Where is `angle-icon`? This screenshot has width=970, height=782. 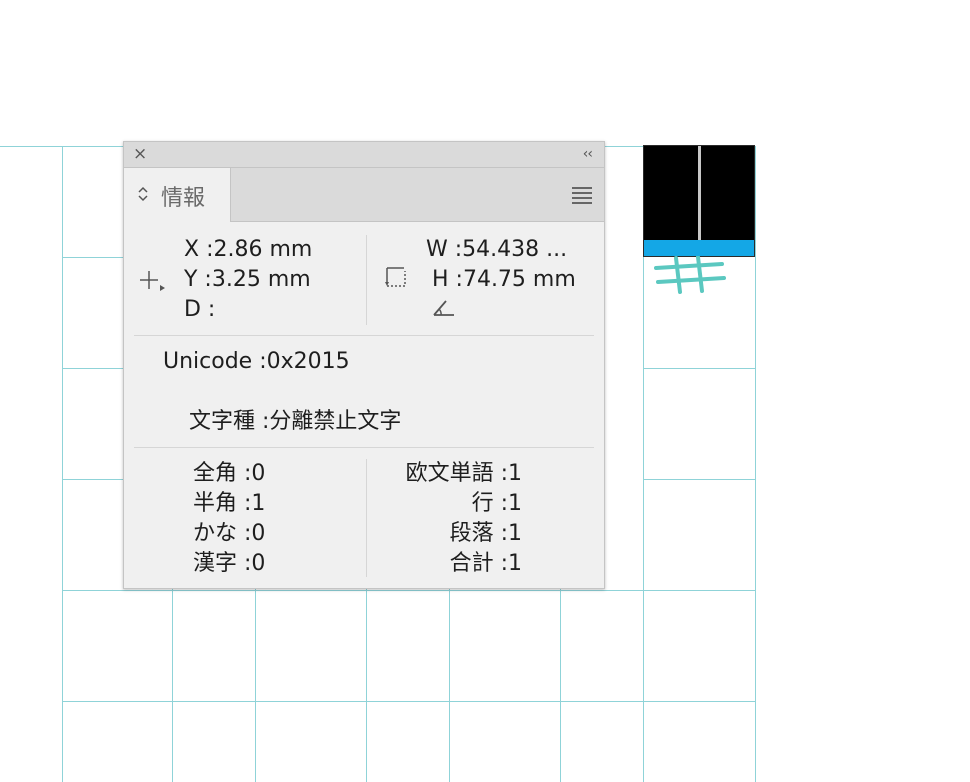 angle-icon is located at coordinates (444, 310).